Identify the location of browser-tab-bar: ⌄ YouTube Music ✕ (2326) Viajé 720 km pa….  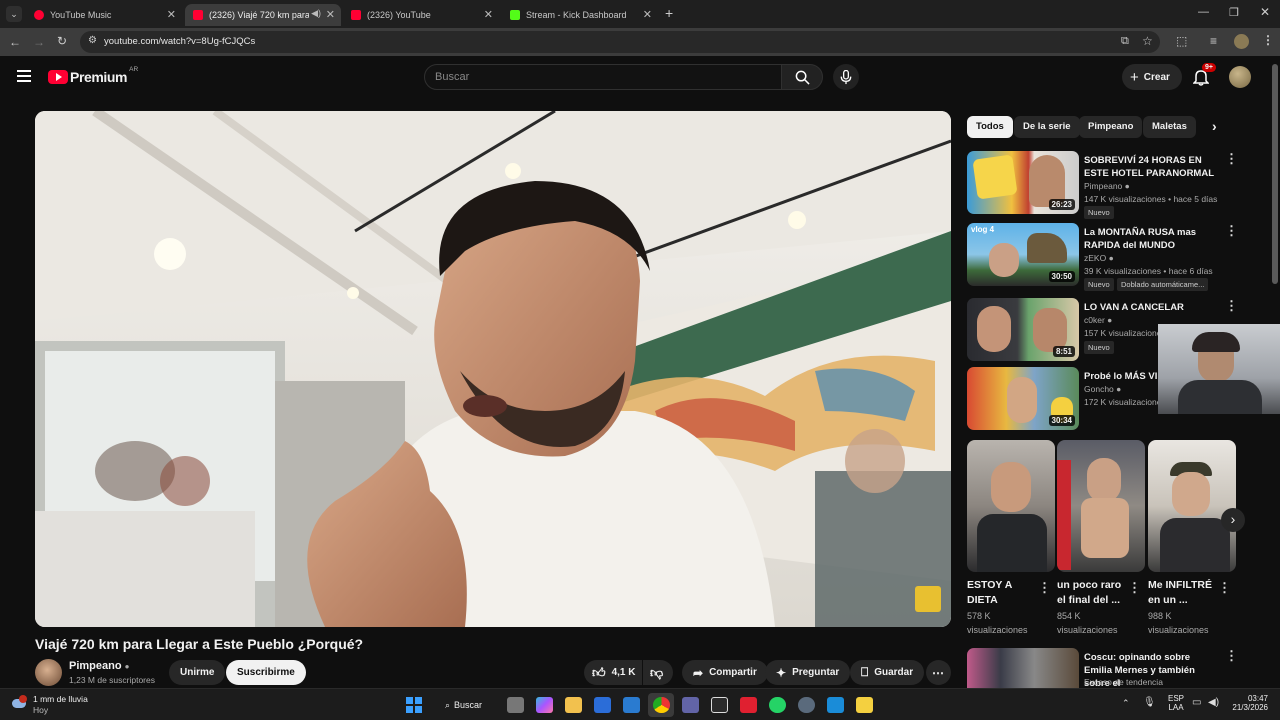
(640, 14).